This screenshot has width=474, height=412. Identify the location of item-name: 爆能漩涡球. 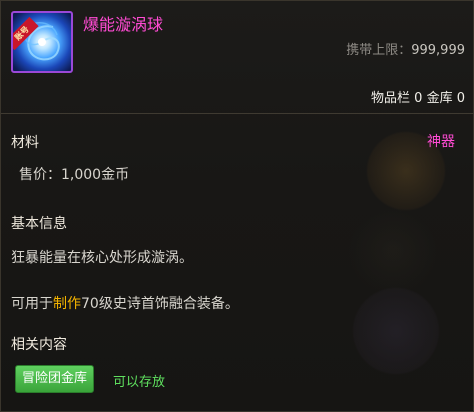
(123, 24).